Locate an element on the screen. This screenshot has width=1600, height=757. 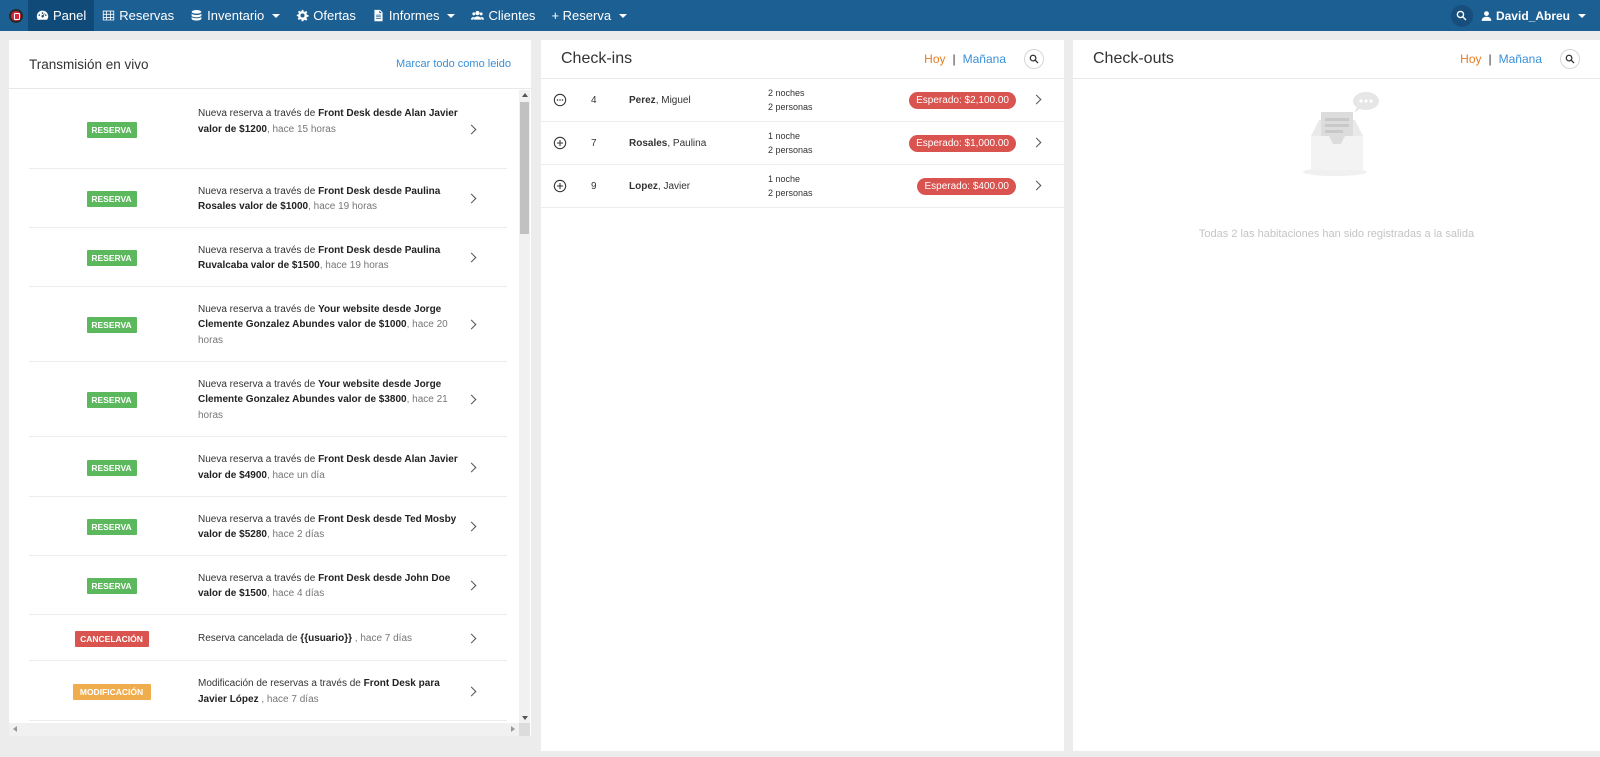
checkouts-tomorrow-link: Mañana is located at coordinates (1520, 59).